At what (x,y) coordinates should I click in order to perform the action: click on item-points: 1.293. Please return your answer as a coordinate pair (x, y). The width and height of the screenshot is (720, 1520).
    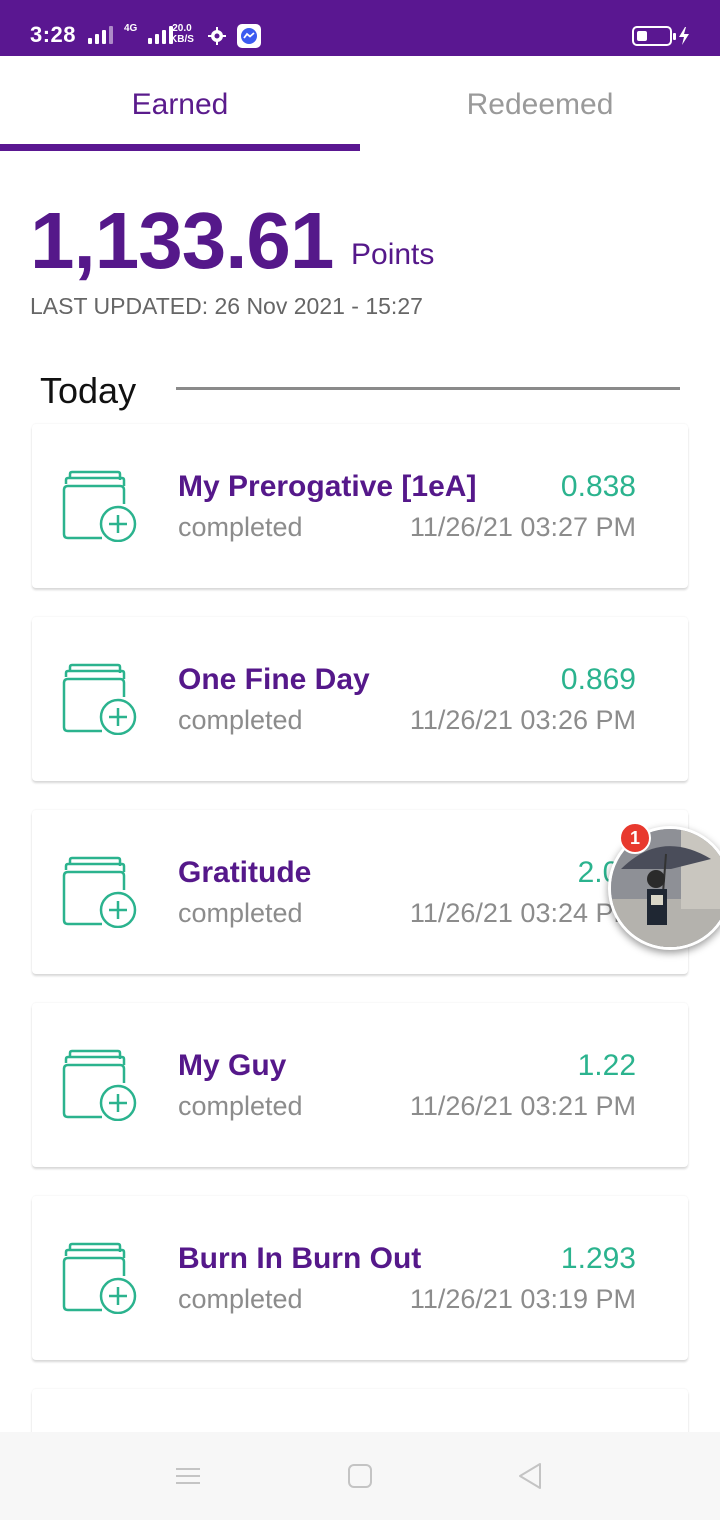
    Looking at the image, I should click on (598, 1258).